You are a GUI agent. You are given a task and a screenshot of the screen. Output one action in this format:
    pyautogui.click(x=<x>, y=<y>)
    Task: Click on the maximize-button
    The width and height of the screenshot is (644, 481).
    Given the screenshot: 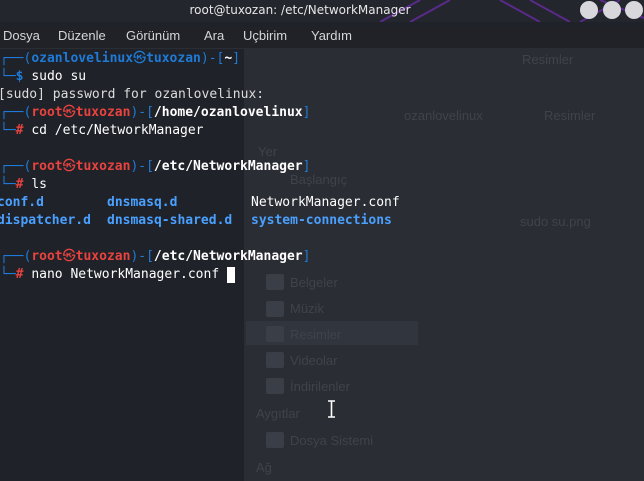 What is the action you would take?
    pyautogui.click(x=612, y=10)
    